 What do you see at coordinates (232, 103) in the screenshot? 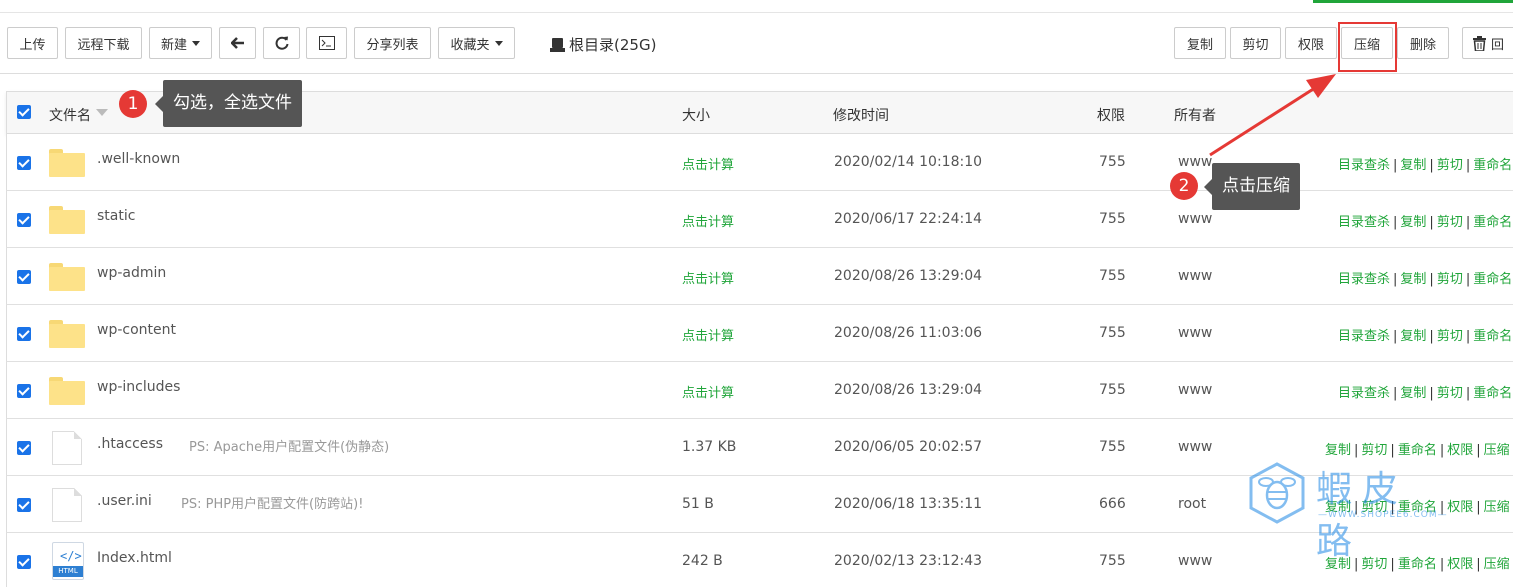
I see `step1-text: 勾选，全选文件` at bounding box center [232, 103].